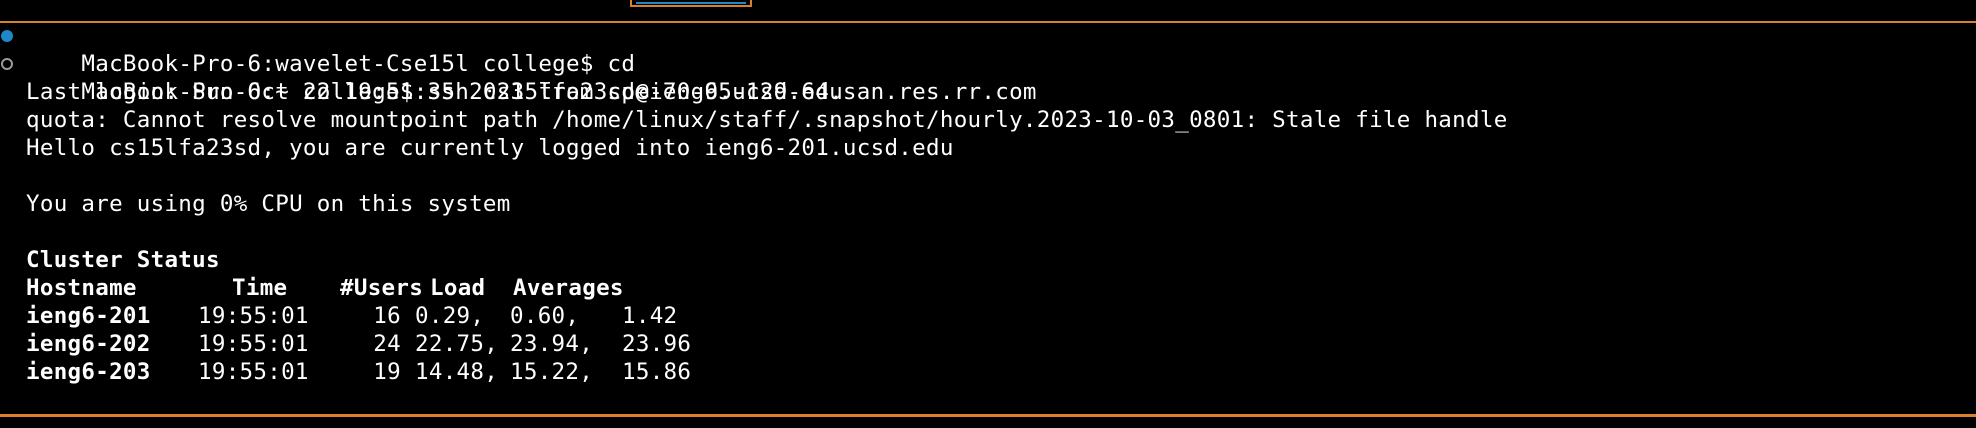  Describe the element at coordinates (568, 288) in the screenshot. I see `header-averages: Averages` at that location.